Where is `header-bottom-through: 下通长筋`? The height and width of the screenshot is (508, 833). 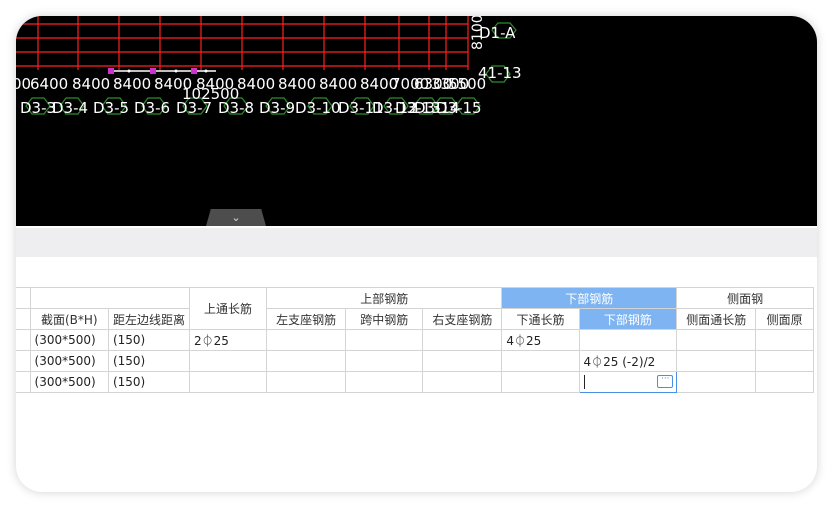 header-bottom-through: 下通长筋 is located at coordinates (540, 319).